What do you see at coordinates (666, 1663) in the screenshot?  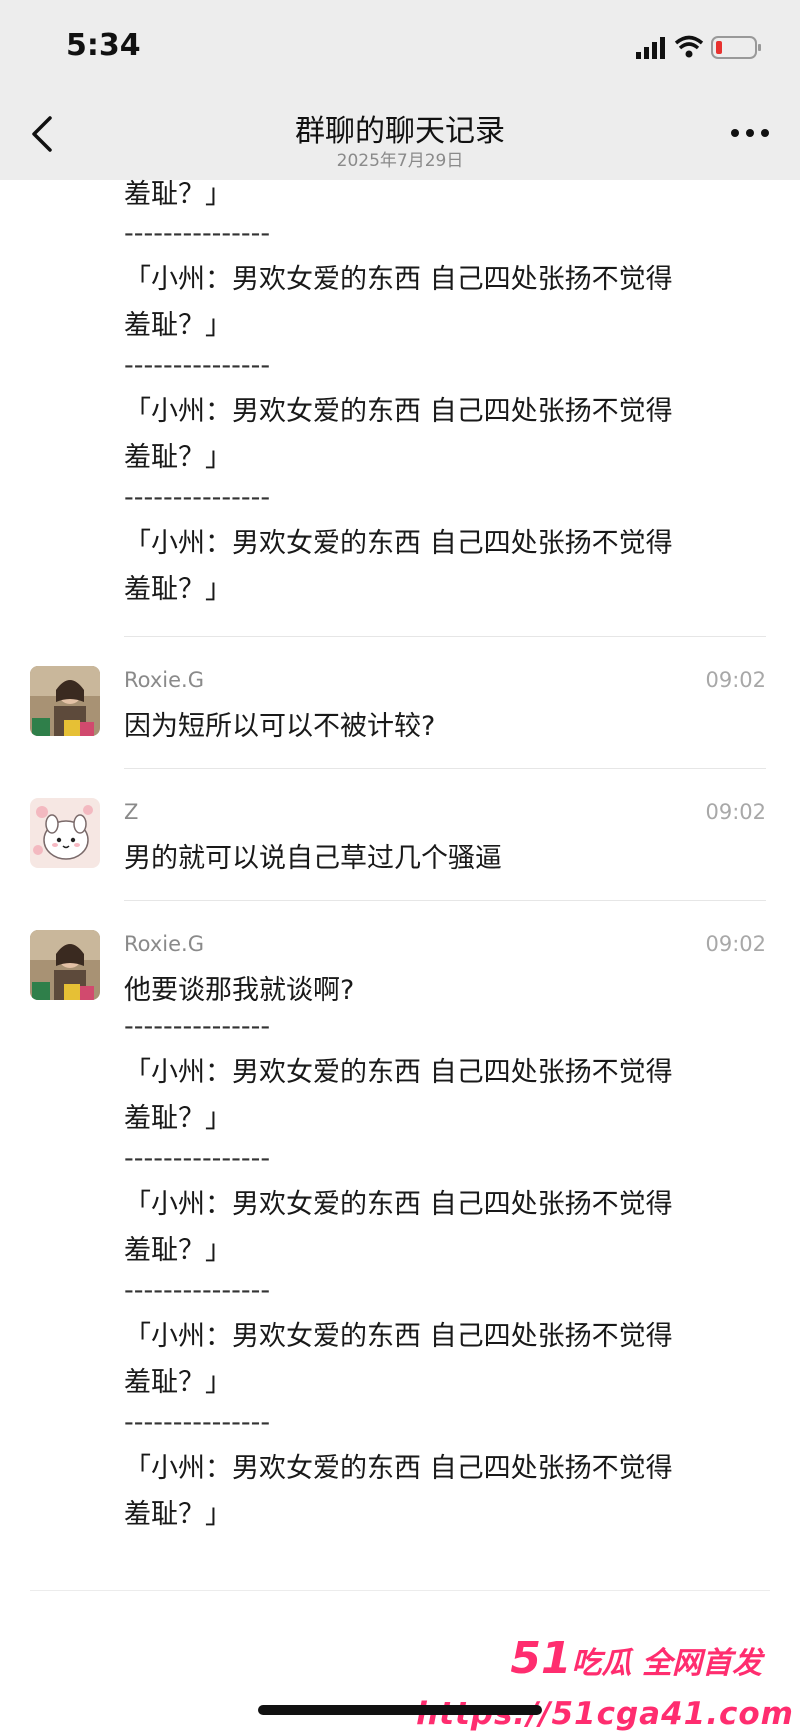 I see `watermark-text: 吃瓜 全网首发` at bounding box center [666, 1663].